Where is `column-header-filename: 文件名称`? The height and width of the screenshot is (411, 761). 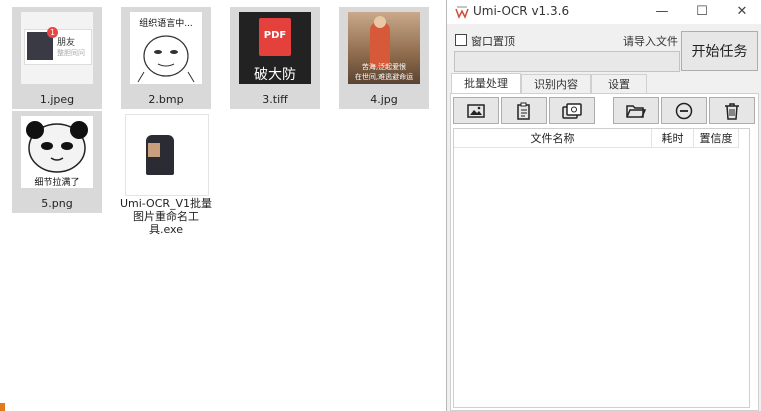 column-header-filename: 文件名称 is located at coordinates (553, 138).